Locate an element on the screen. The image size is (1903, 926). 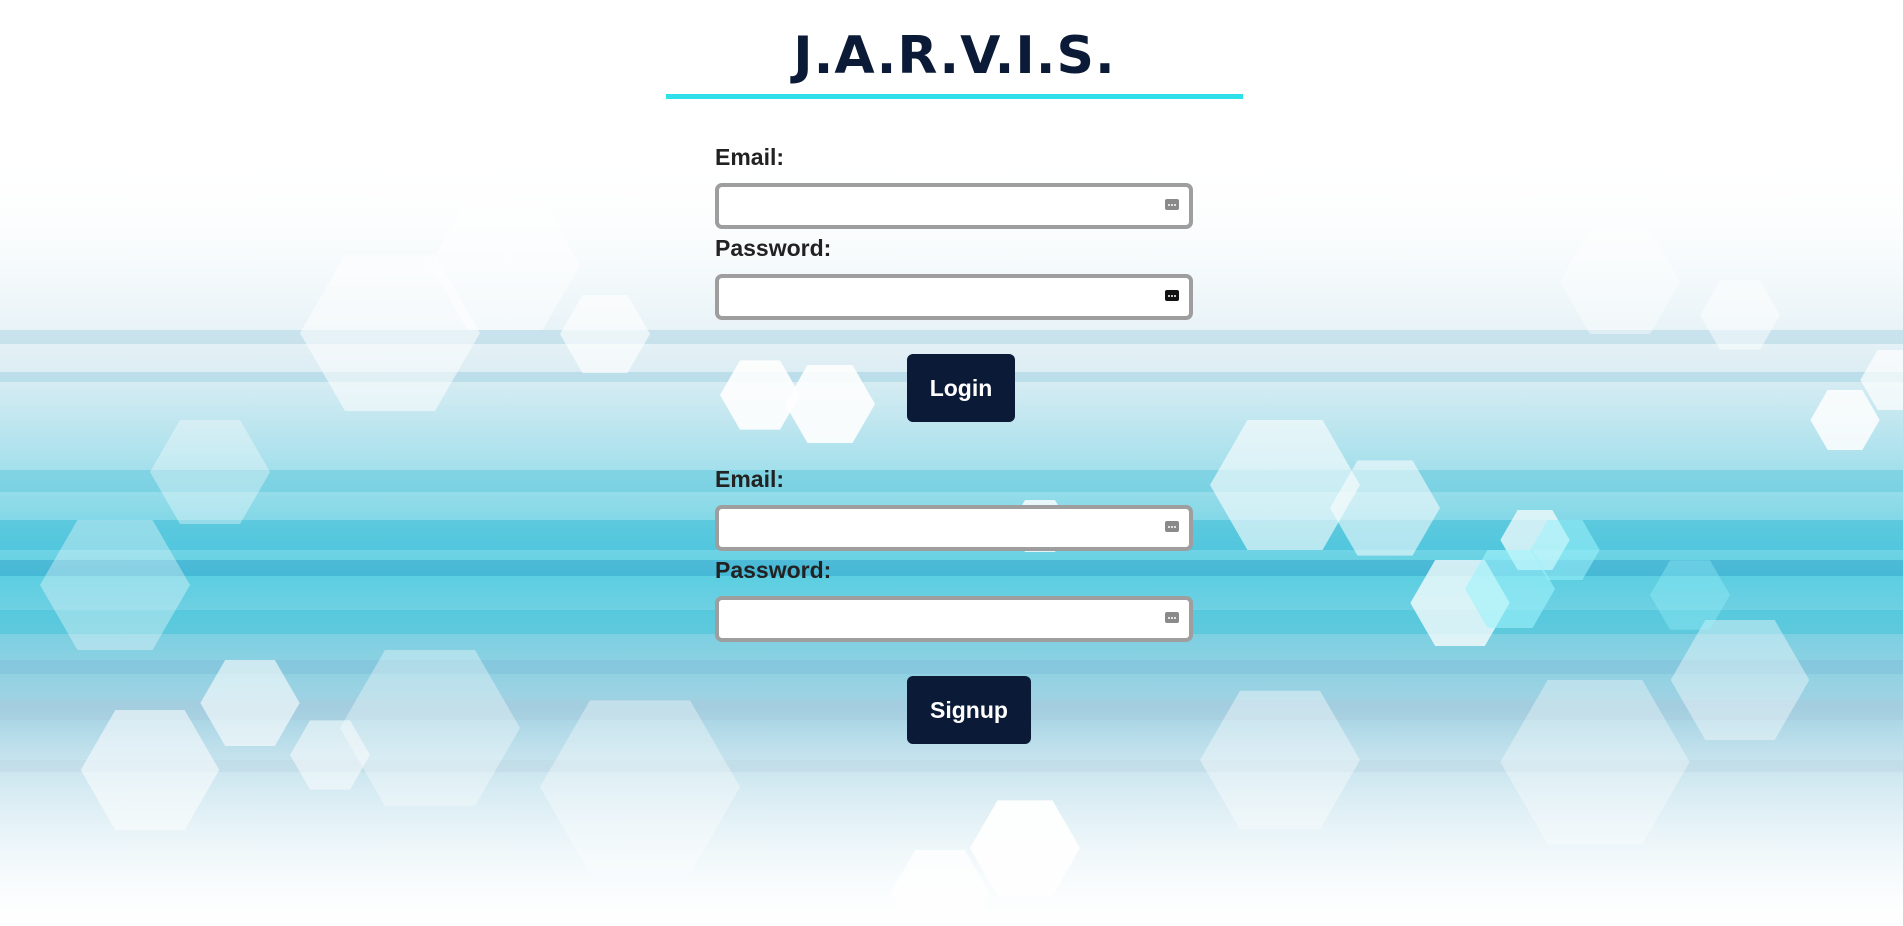
app-title: J.A.R.V.I.S. is located at coordinates (954, 56).